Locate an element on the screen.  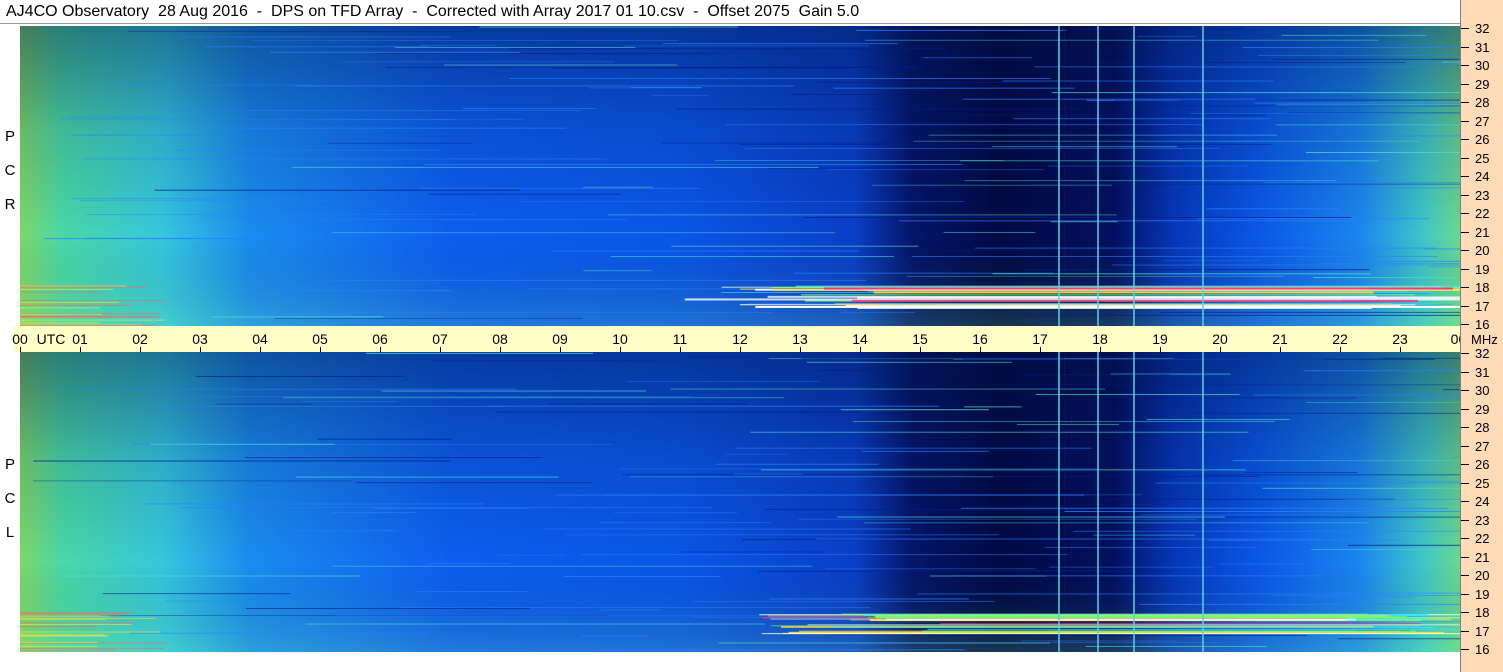
freq-tick-label: 27 is located at coordinates (1482, 121).